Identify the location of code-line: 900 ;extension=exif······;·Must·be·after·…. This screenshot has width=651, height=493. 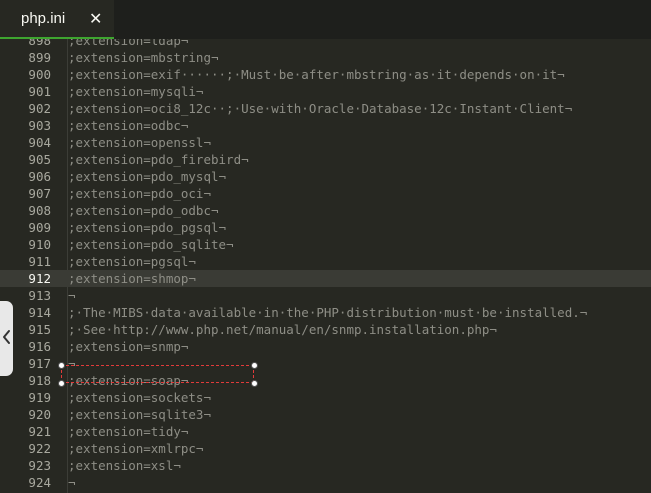
(325, 74).